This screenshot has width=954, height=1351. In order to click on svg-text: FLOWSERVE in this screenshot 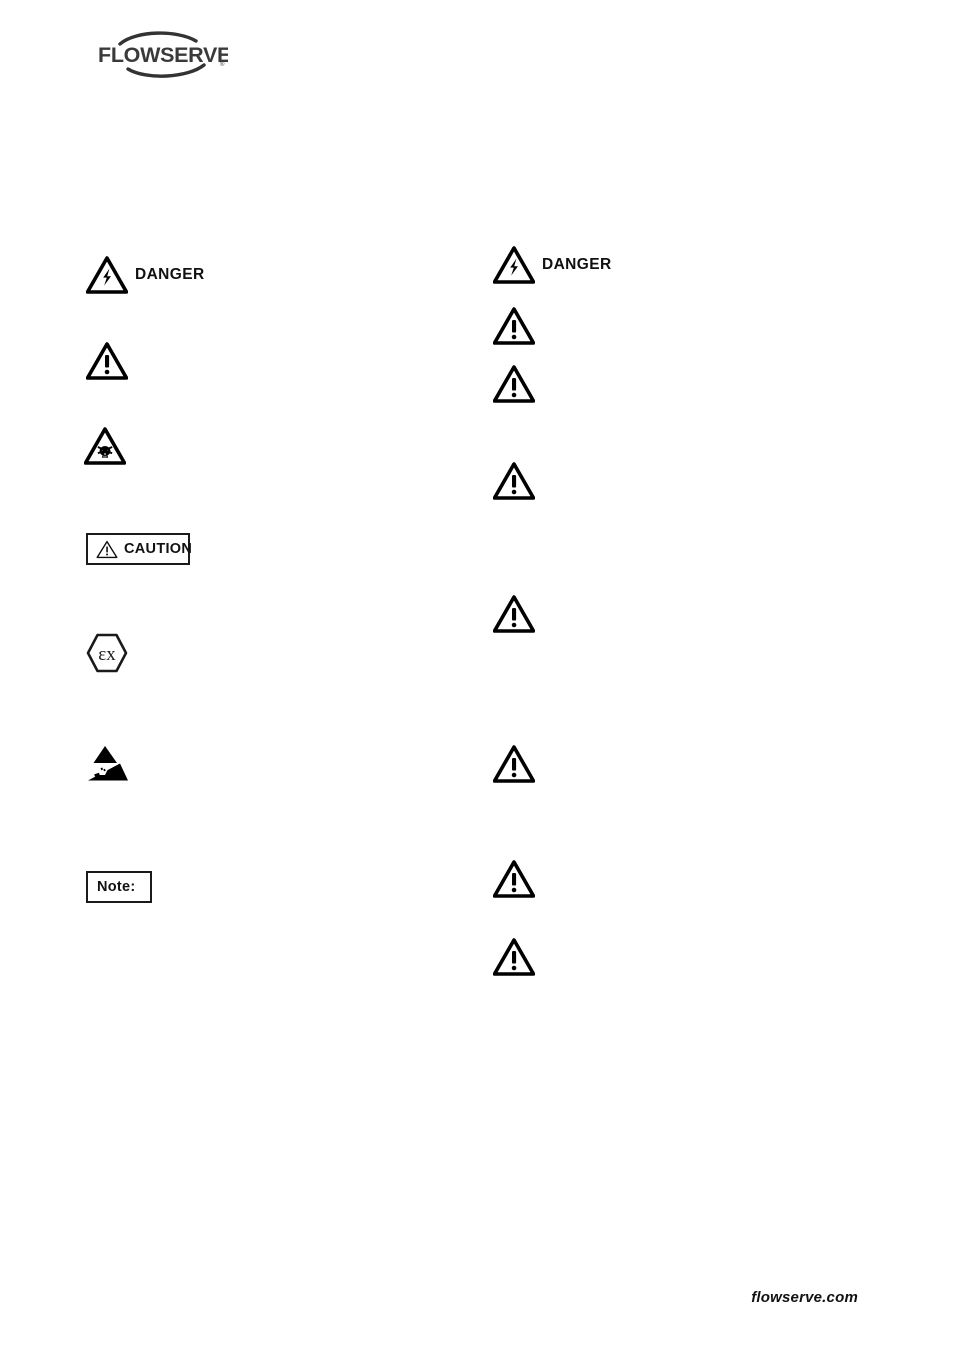, I will do `click(163, 55)`.